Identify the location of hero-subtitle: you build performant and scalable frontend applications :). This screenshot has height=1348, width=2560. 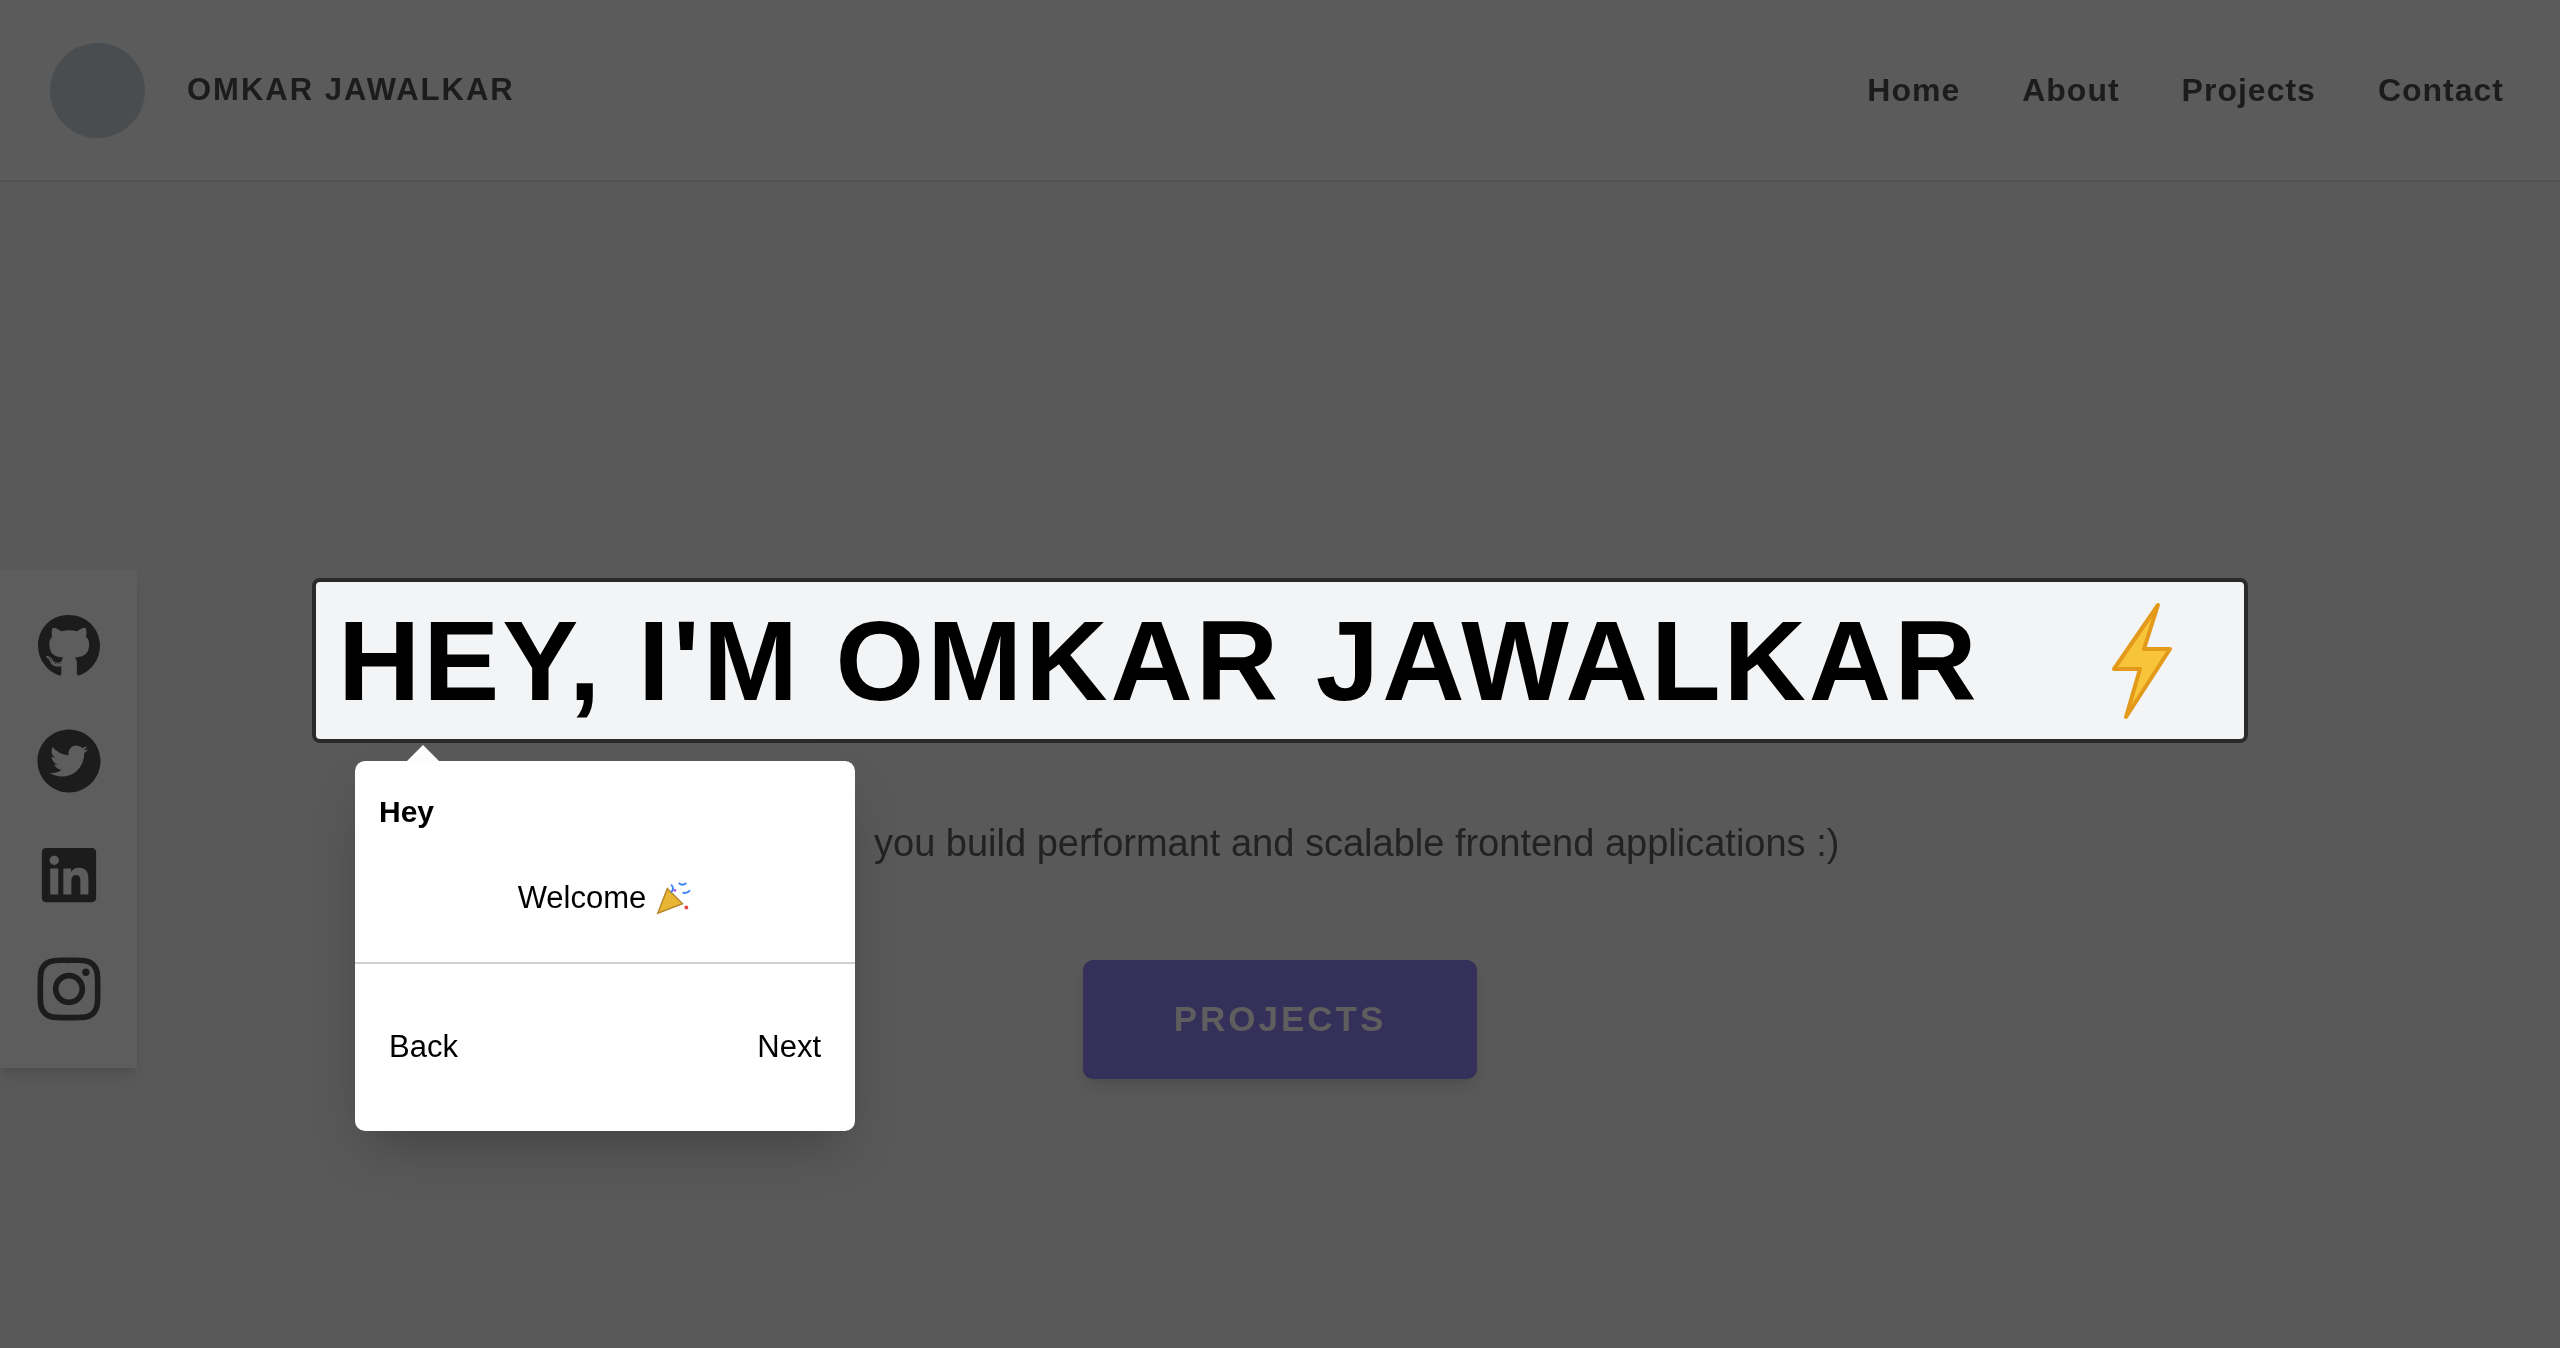
(1357, 843).